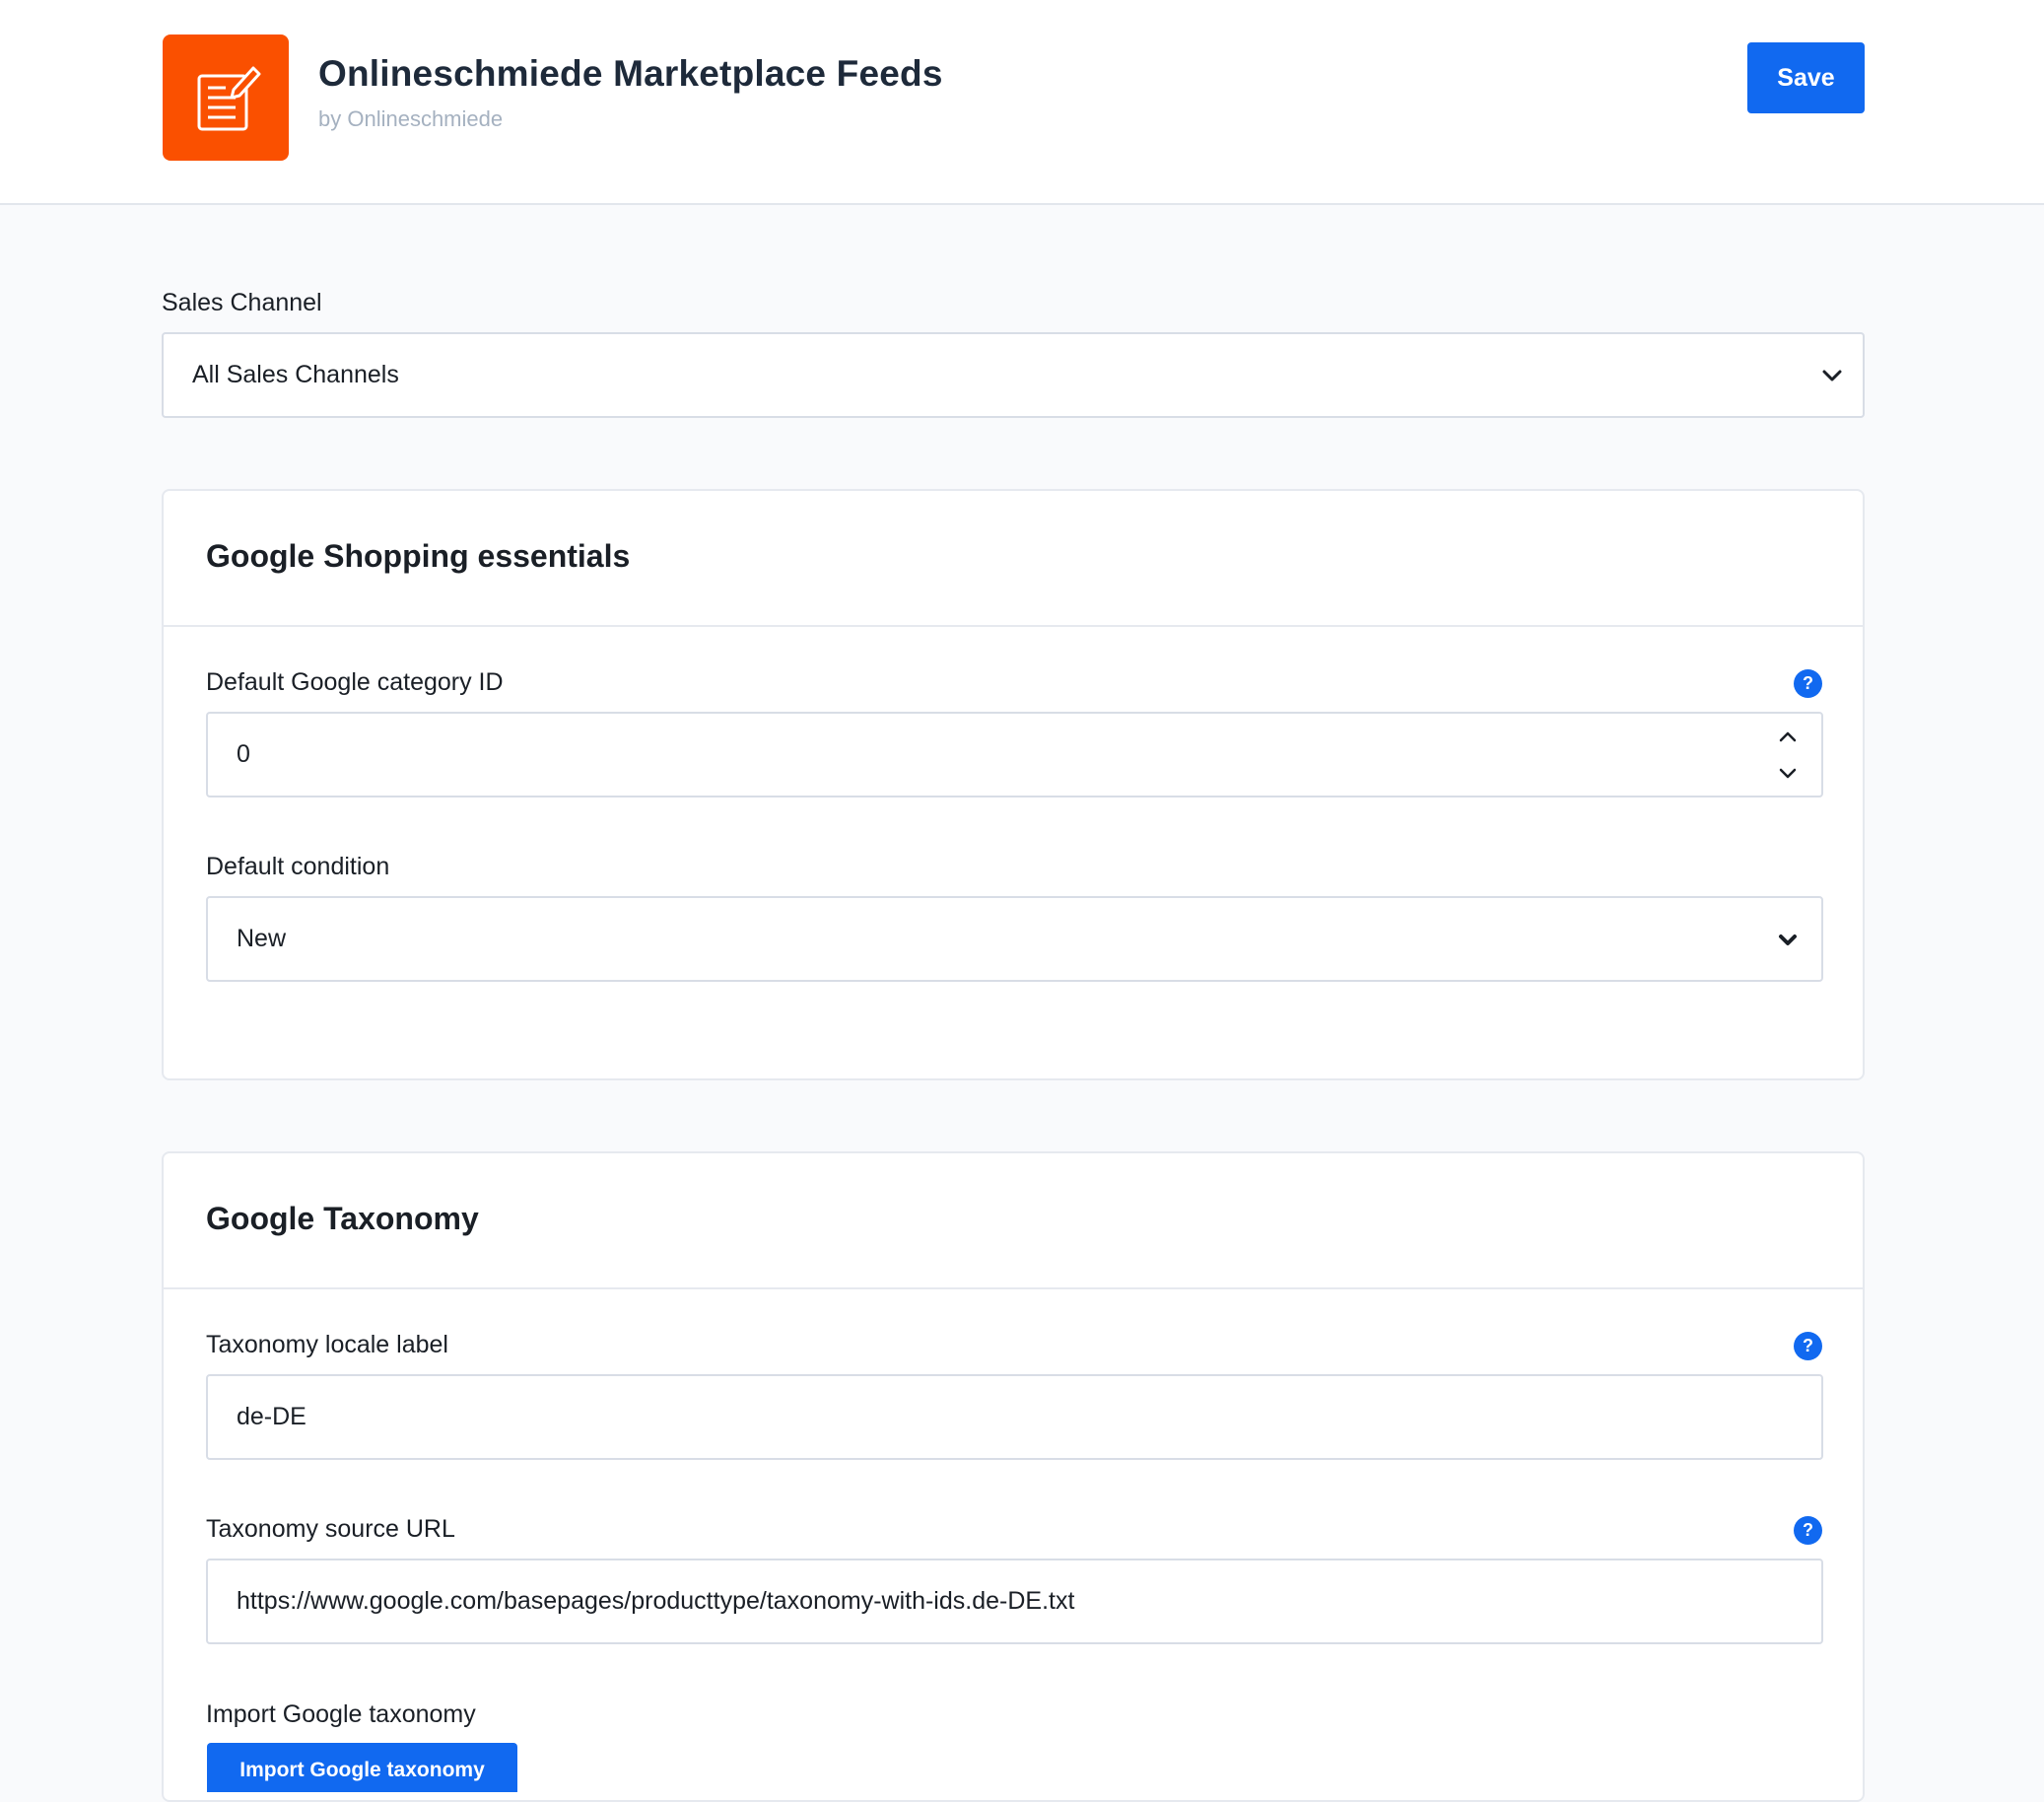  What do you see at coordinates (295, 374) in the screenshot?
I see `sales-channel-value: All Sales Channels` at bounding box center [295, 374].